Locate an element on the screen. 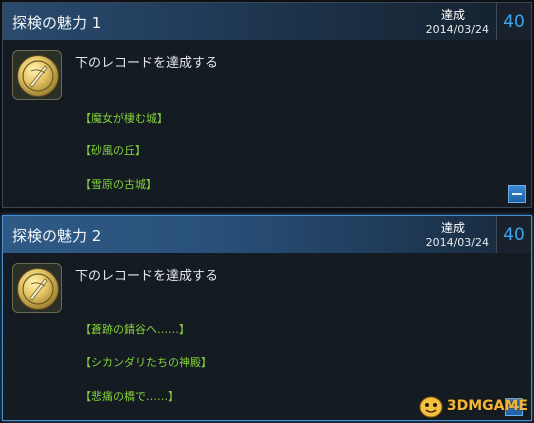 Image resolution: width=534 pixels, height=423 pixels. record-item: 【雪原の古城】 is located at coordinates (118, 184).